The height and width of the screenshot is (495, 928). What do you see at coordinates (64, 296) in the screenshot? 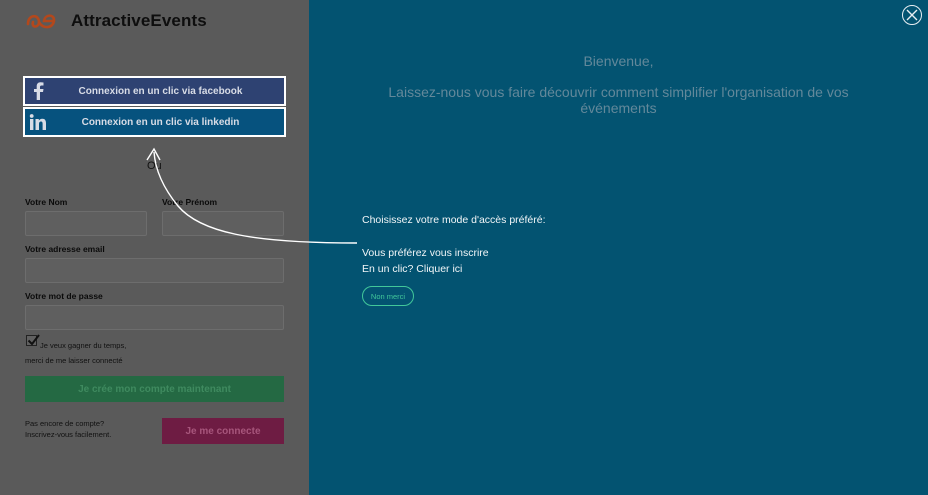
I see `password-label: Votre mot de passe` at bounding box center [64, 296].